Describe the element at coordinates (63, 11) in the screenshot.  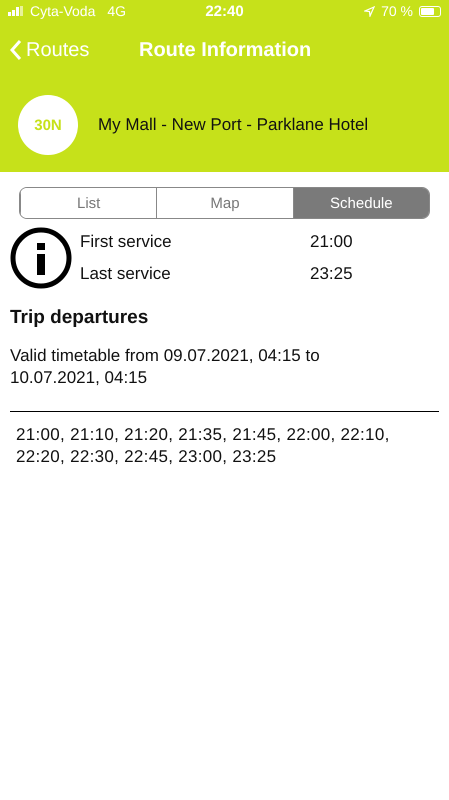
I see `carrier-name: Cyta-Voda` at that location.